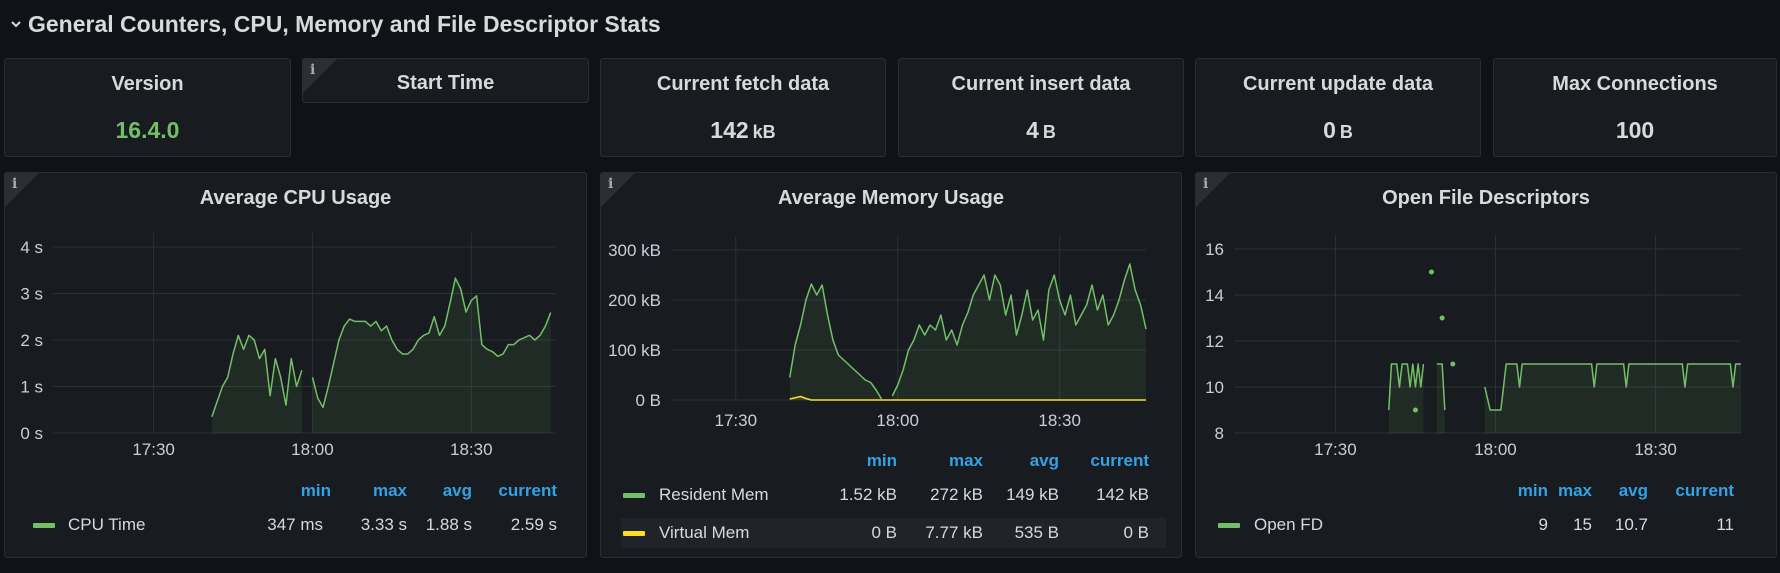 The width and height of the screenshot is (1780, 573). What do you see at coordinates (1214, 387) in the screenshot?
I see `y-tick-label: 10` at bounding box center [1214, 387].